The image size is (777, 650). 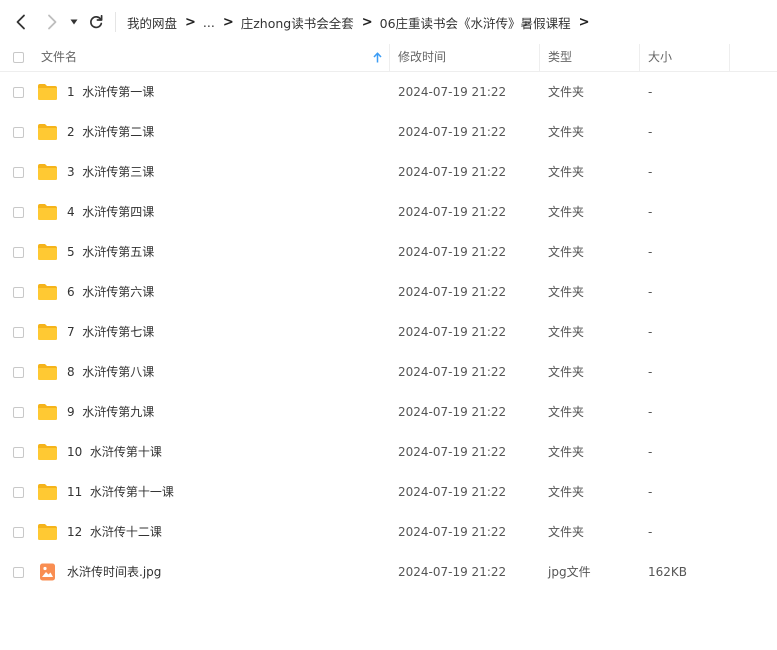 What do you see at coordinates (47, 572) in the screenshot?
I see `image-file-icon` at bounding box center [47, 572].